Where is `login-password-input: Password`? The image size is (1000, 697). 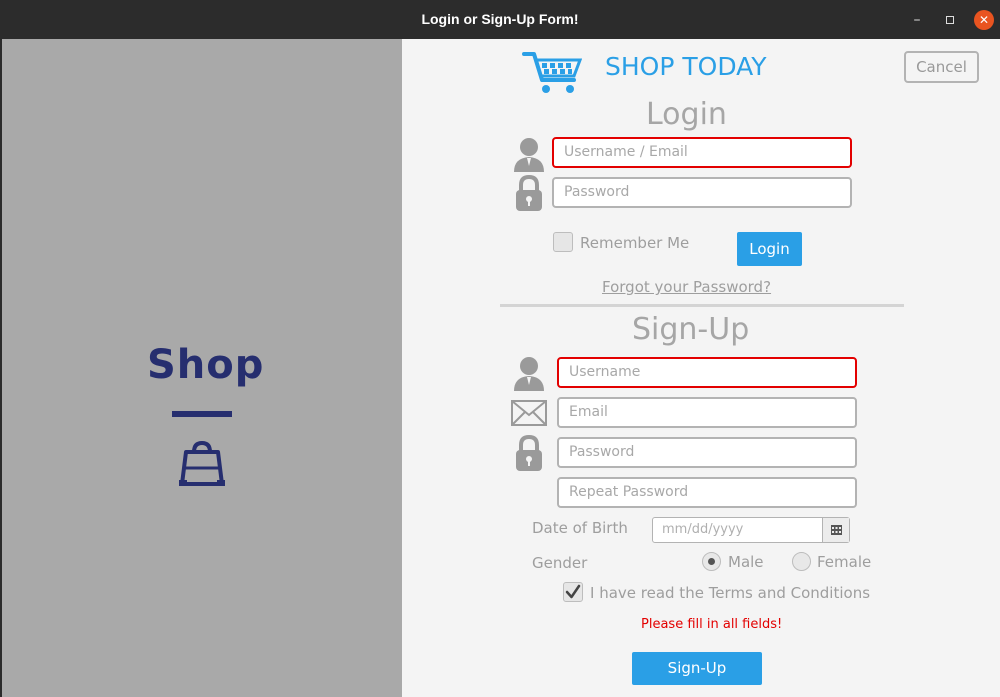
login-password-input: Password is located at coordinates (702, 192).